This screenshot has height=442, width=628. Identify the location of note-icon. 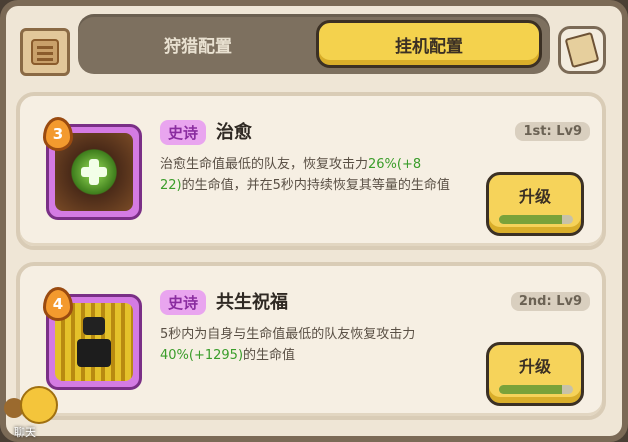
(582, 50).